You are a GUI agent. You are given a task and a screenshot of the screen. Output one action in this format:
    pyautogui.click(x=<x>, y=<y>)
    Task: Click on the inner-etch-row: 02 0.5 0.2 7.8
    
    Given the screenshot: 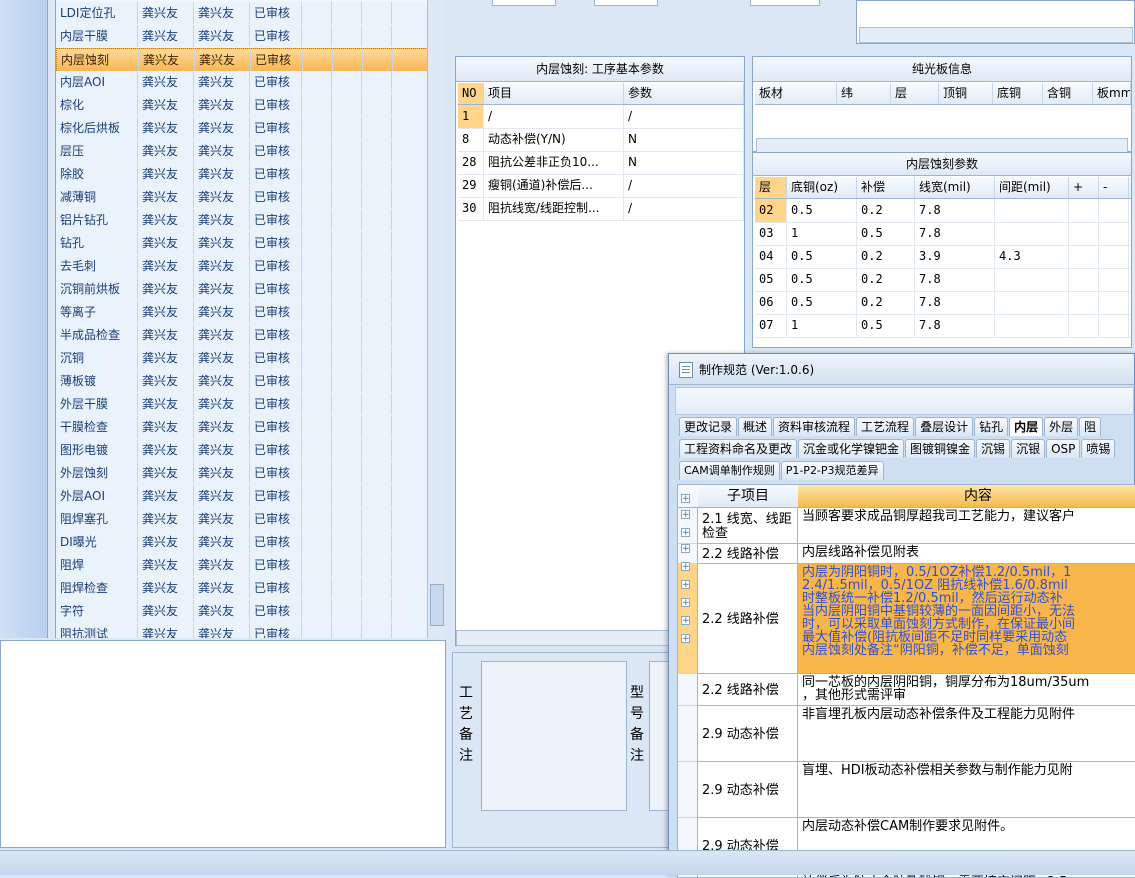 What is the action you would take?
    pyautogui.click(x=943, y=211)
    